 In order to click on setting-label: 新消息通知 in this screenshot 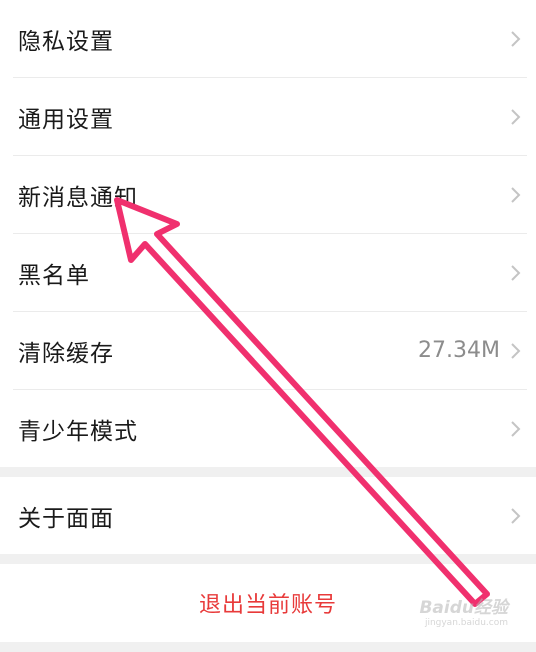, I will do `click(78, 197)`.